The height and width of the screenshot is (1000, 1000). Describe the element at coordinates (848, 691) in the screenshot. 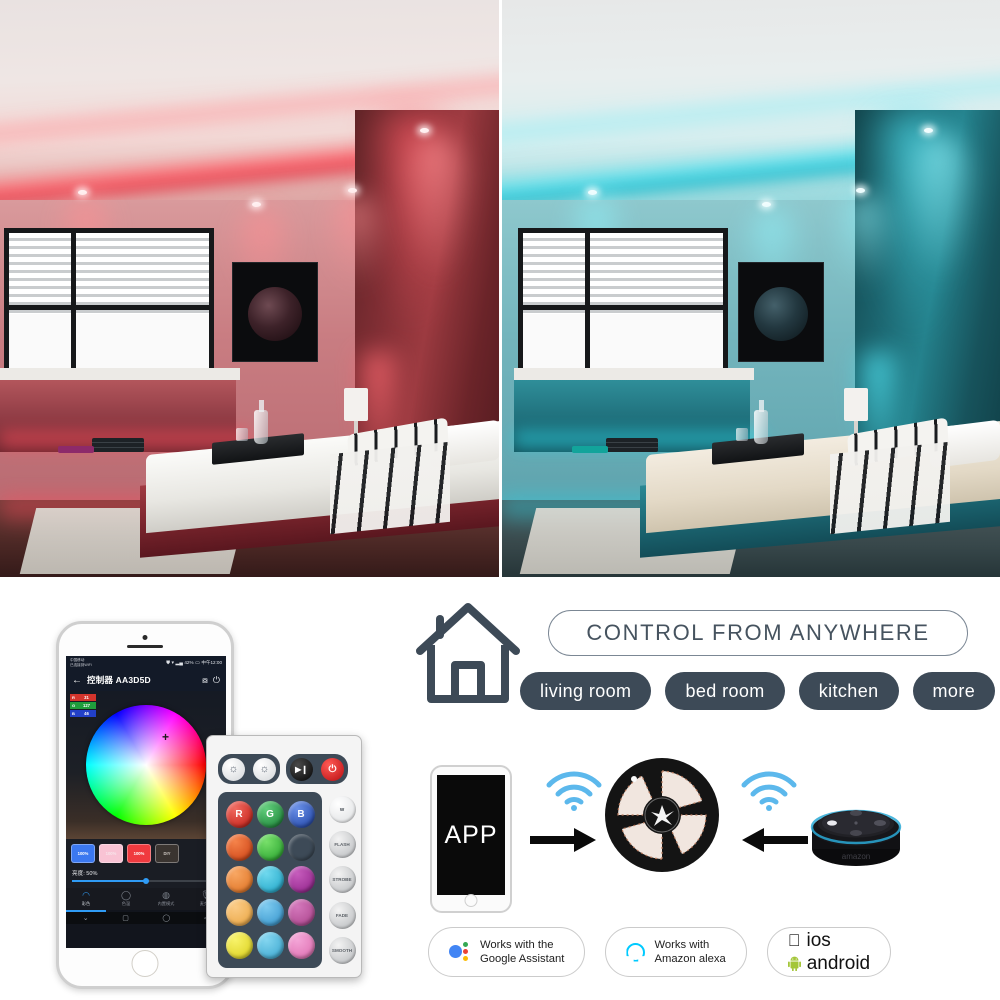

I see `room-pill-kitchen: kitchen` at that location.